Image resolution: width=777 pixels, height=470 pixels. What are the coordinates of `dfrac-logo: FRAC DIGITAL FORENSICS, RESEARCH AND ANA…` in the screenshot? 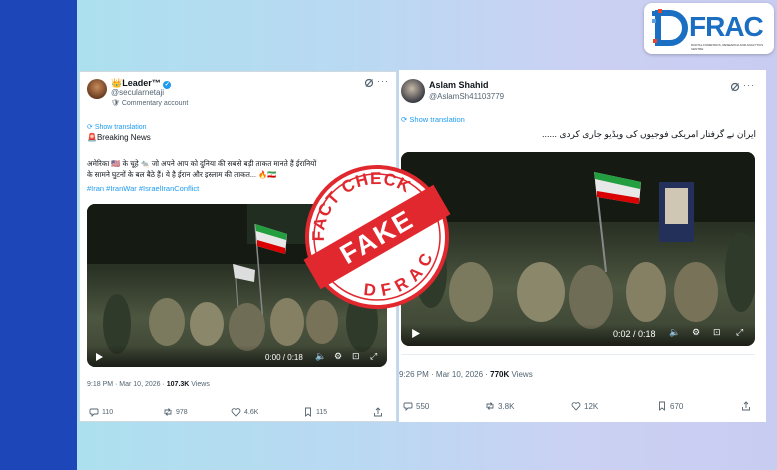 It's located at (709, 28).